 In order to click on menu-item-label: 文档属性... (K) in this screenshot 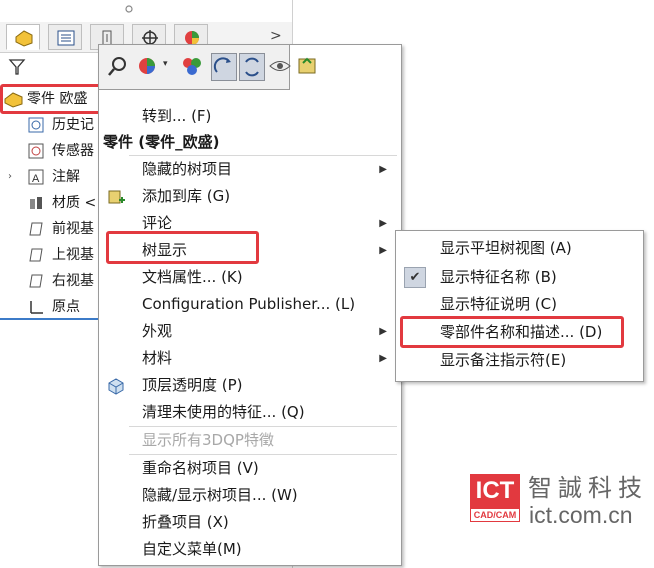, I will do `click(192, 277)`.